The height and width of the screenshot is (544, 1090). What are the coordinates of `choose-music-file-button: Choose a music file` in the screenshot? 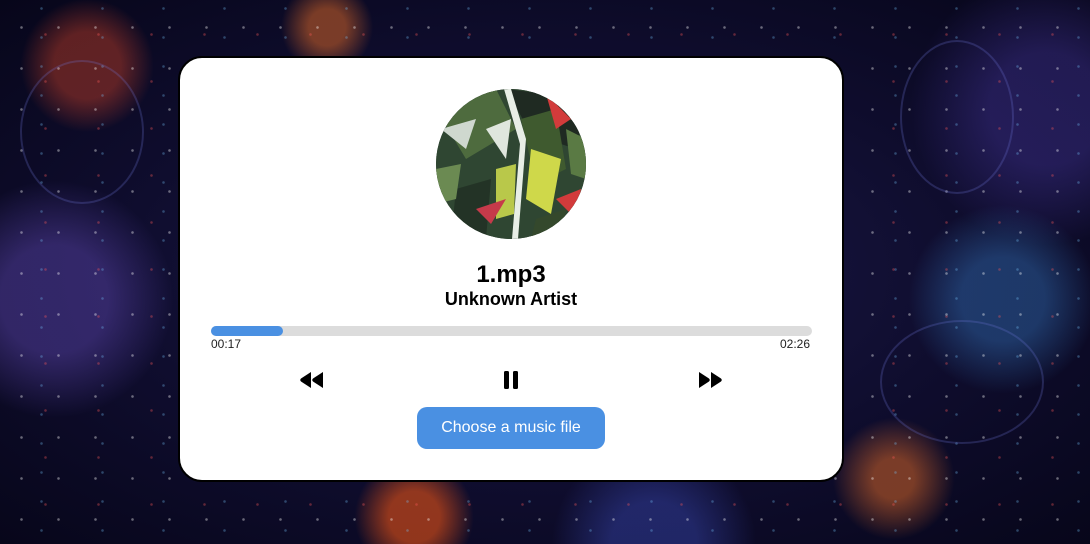 It's located at (511, 428).